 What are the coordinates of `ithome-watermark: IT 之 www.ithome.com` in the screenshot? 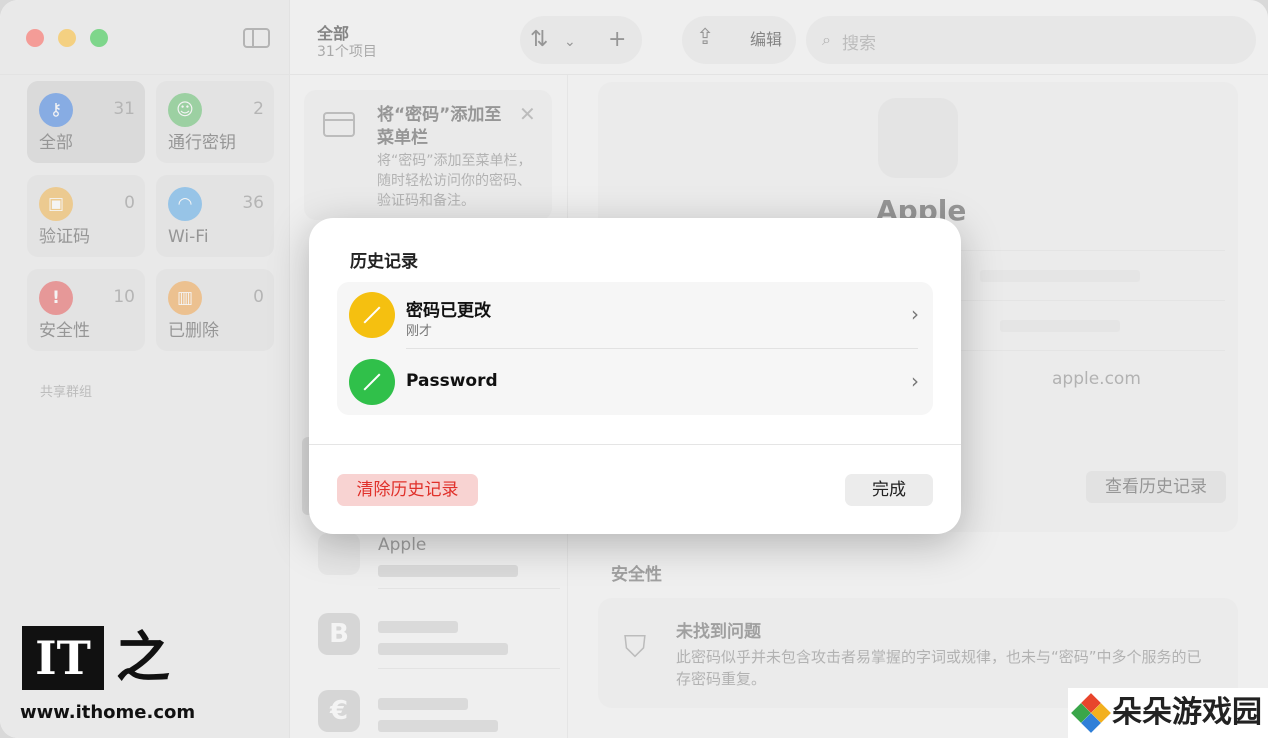 It's located at (108, 676).